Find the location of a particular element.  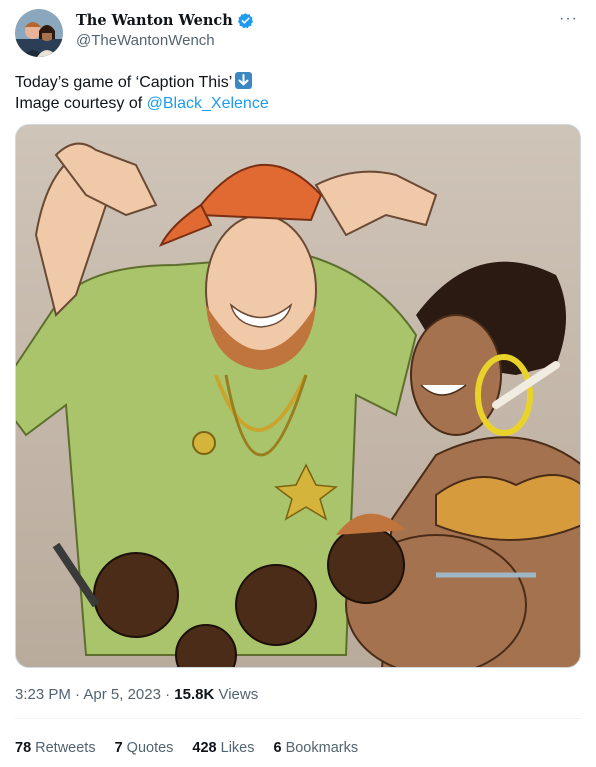

stat-likes: 428 Likes is located at coordinates (223, 748).